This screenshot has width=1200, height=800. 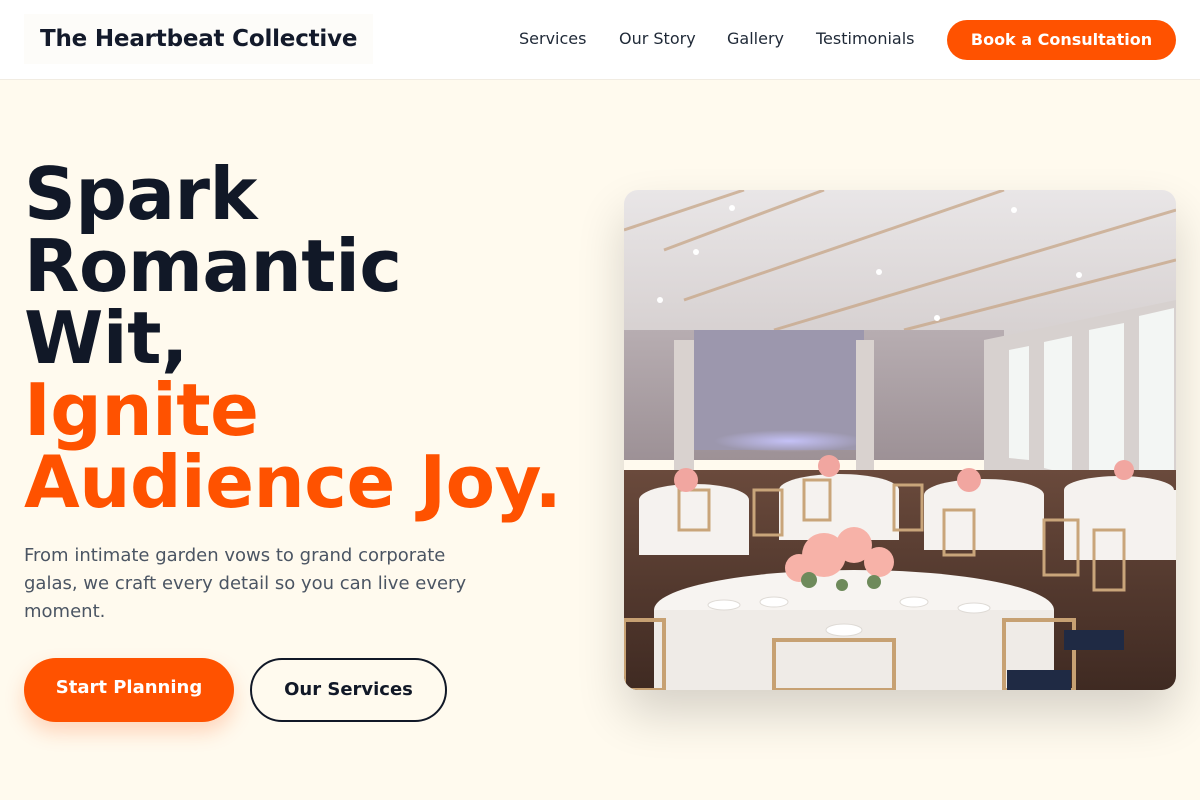 What do you see at coordinates (106, 338) in the screenshot?
I see `headline-line-3: Wit,` at bounding box center [106, 338].